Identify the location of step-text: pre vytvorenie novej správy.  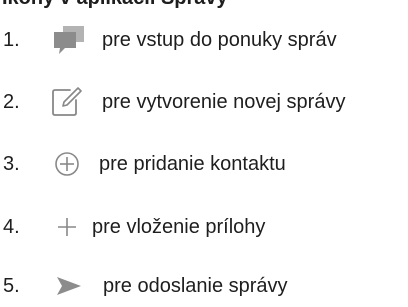
(224, 102).